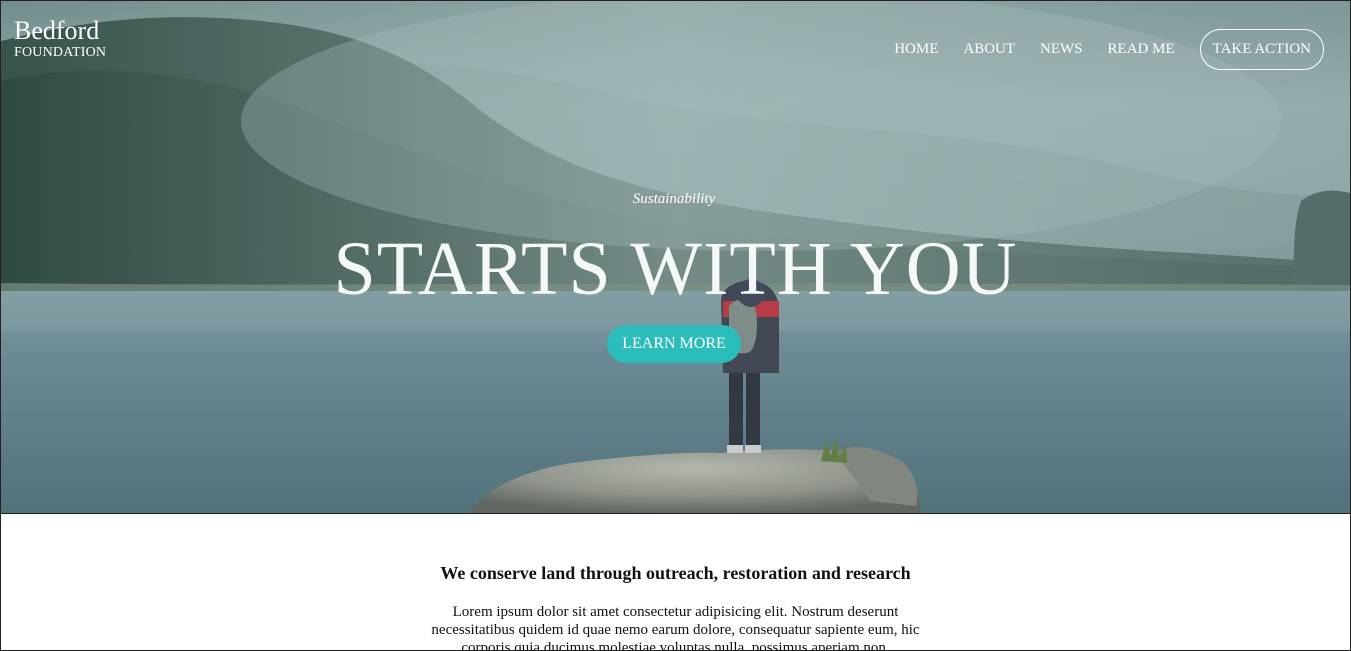  Describe the element at coordinates (1141, 49) in the screenshot. I see `nav-link-read-me: READ ME` at that location.